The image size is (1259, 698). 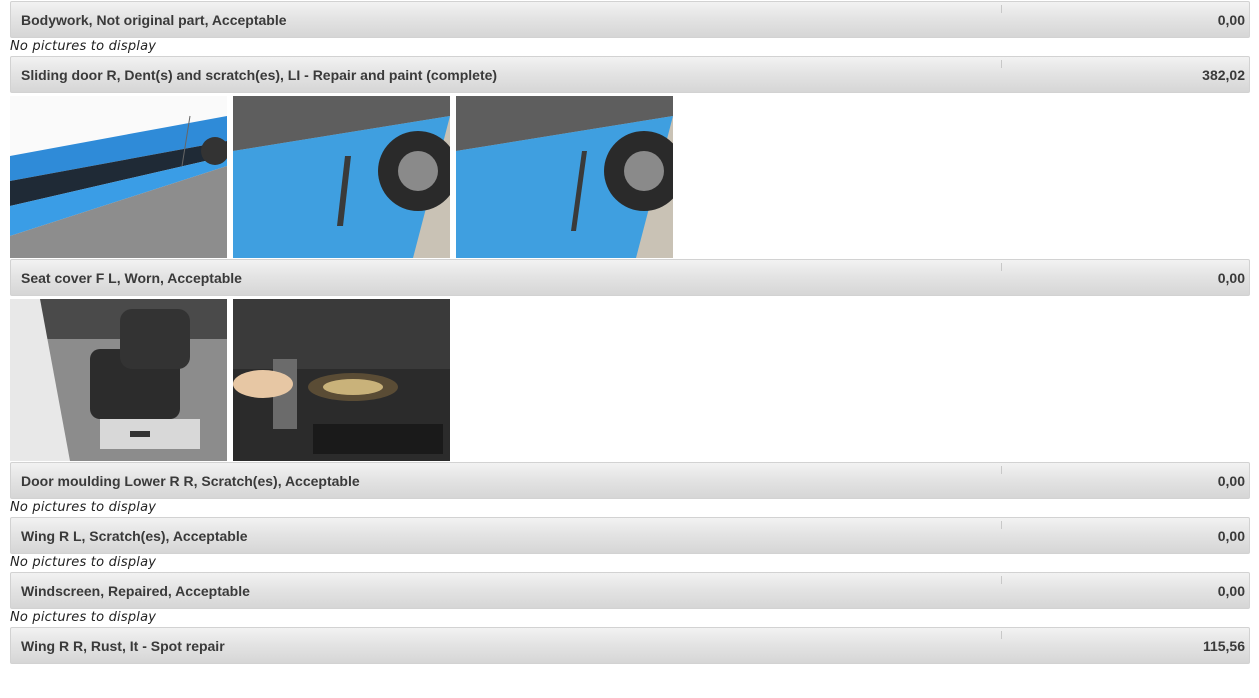 What do you see at coordinates (154, 19) in the screenshot?
I see `damage-description: Bodywork, Not original part, Acceptable` at bounding box center [154, 19].